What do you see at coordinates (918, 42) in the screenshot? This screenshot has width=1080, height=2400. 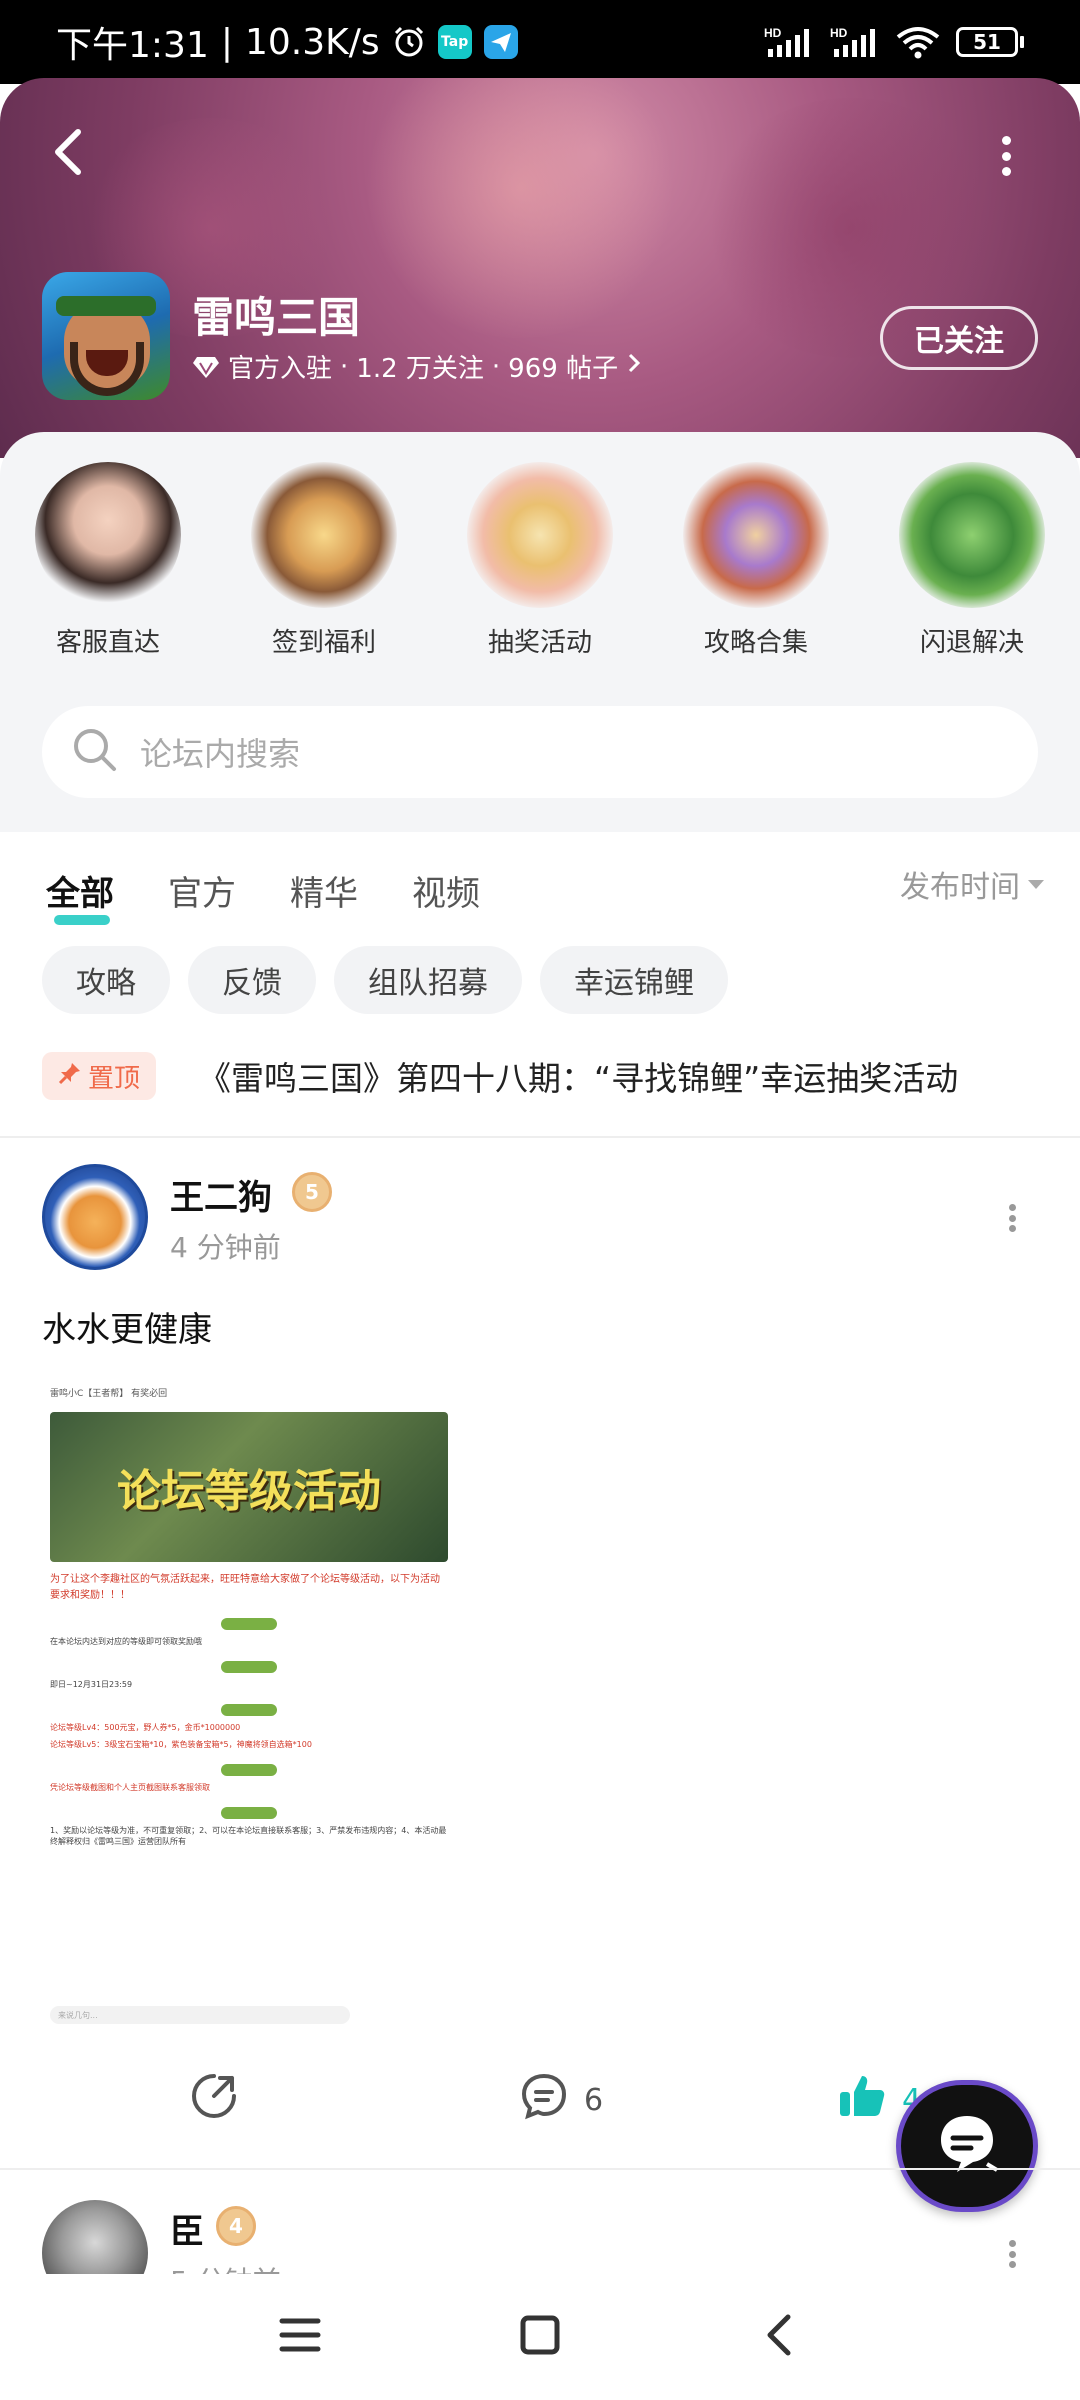 I see `wifi-icon` at bounding box center [918, 42].